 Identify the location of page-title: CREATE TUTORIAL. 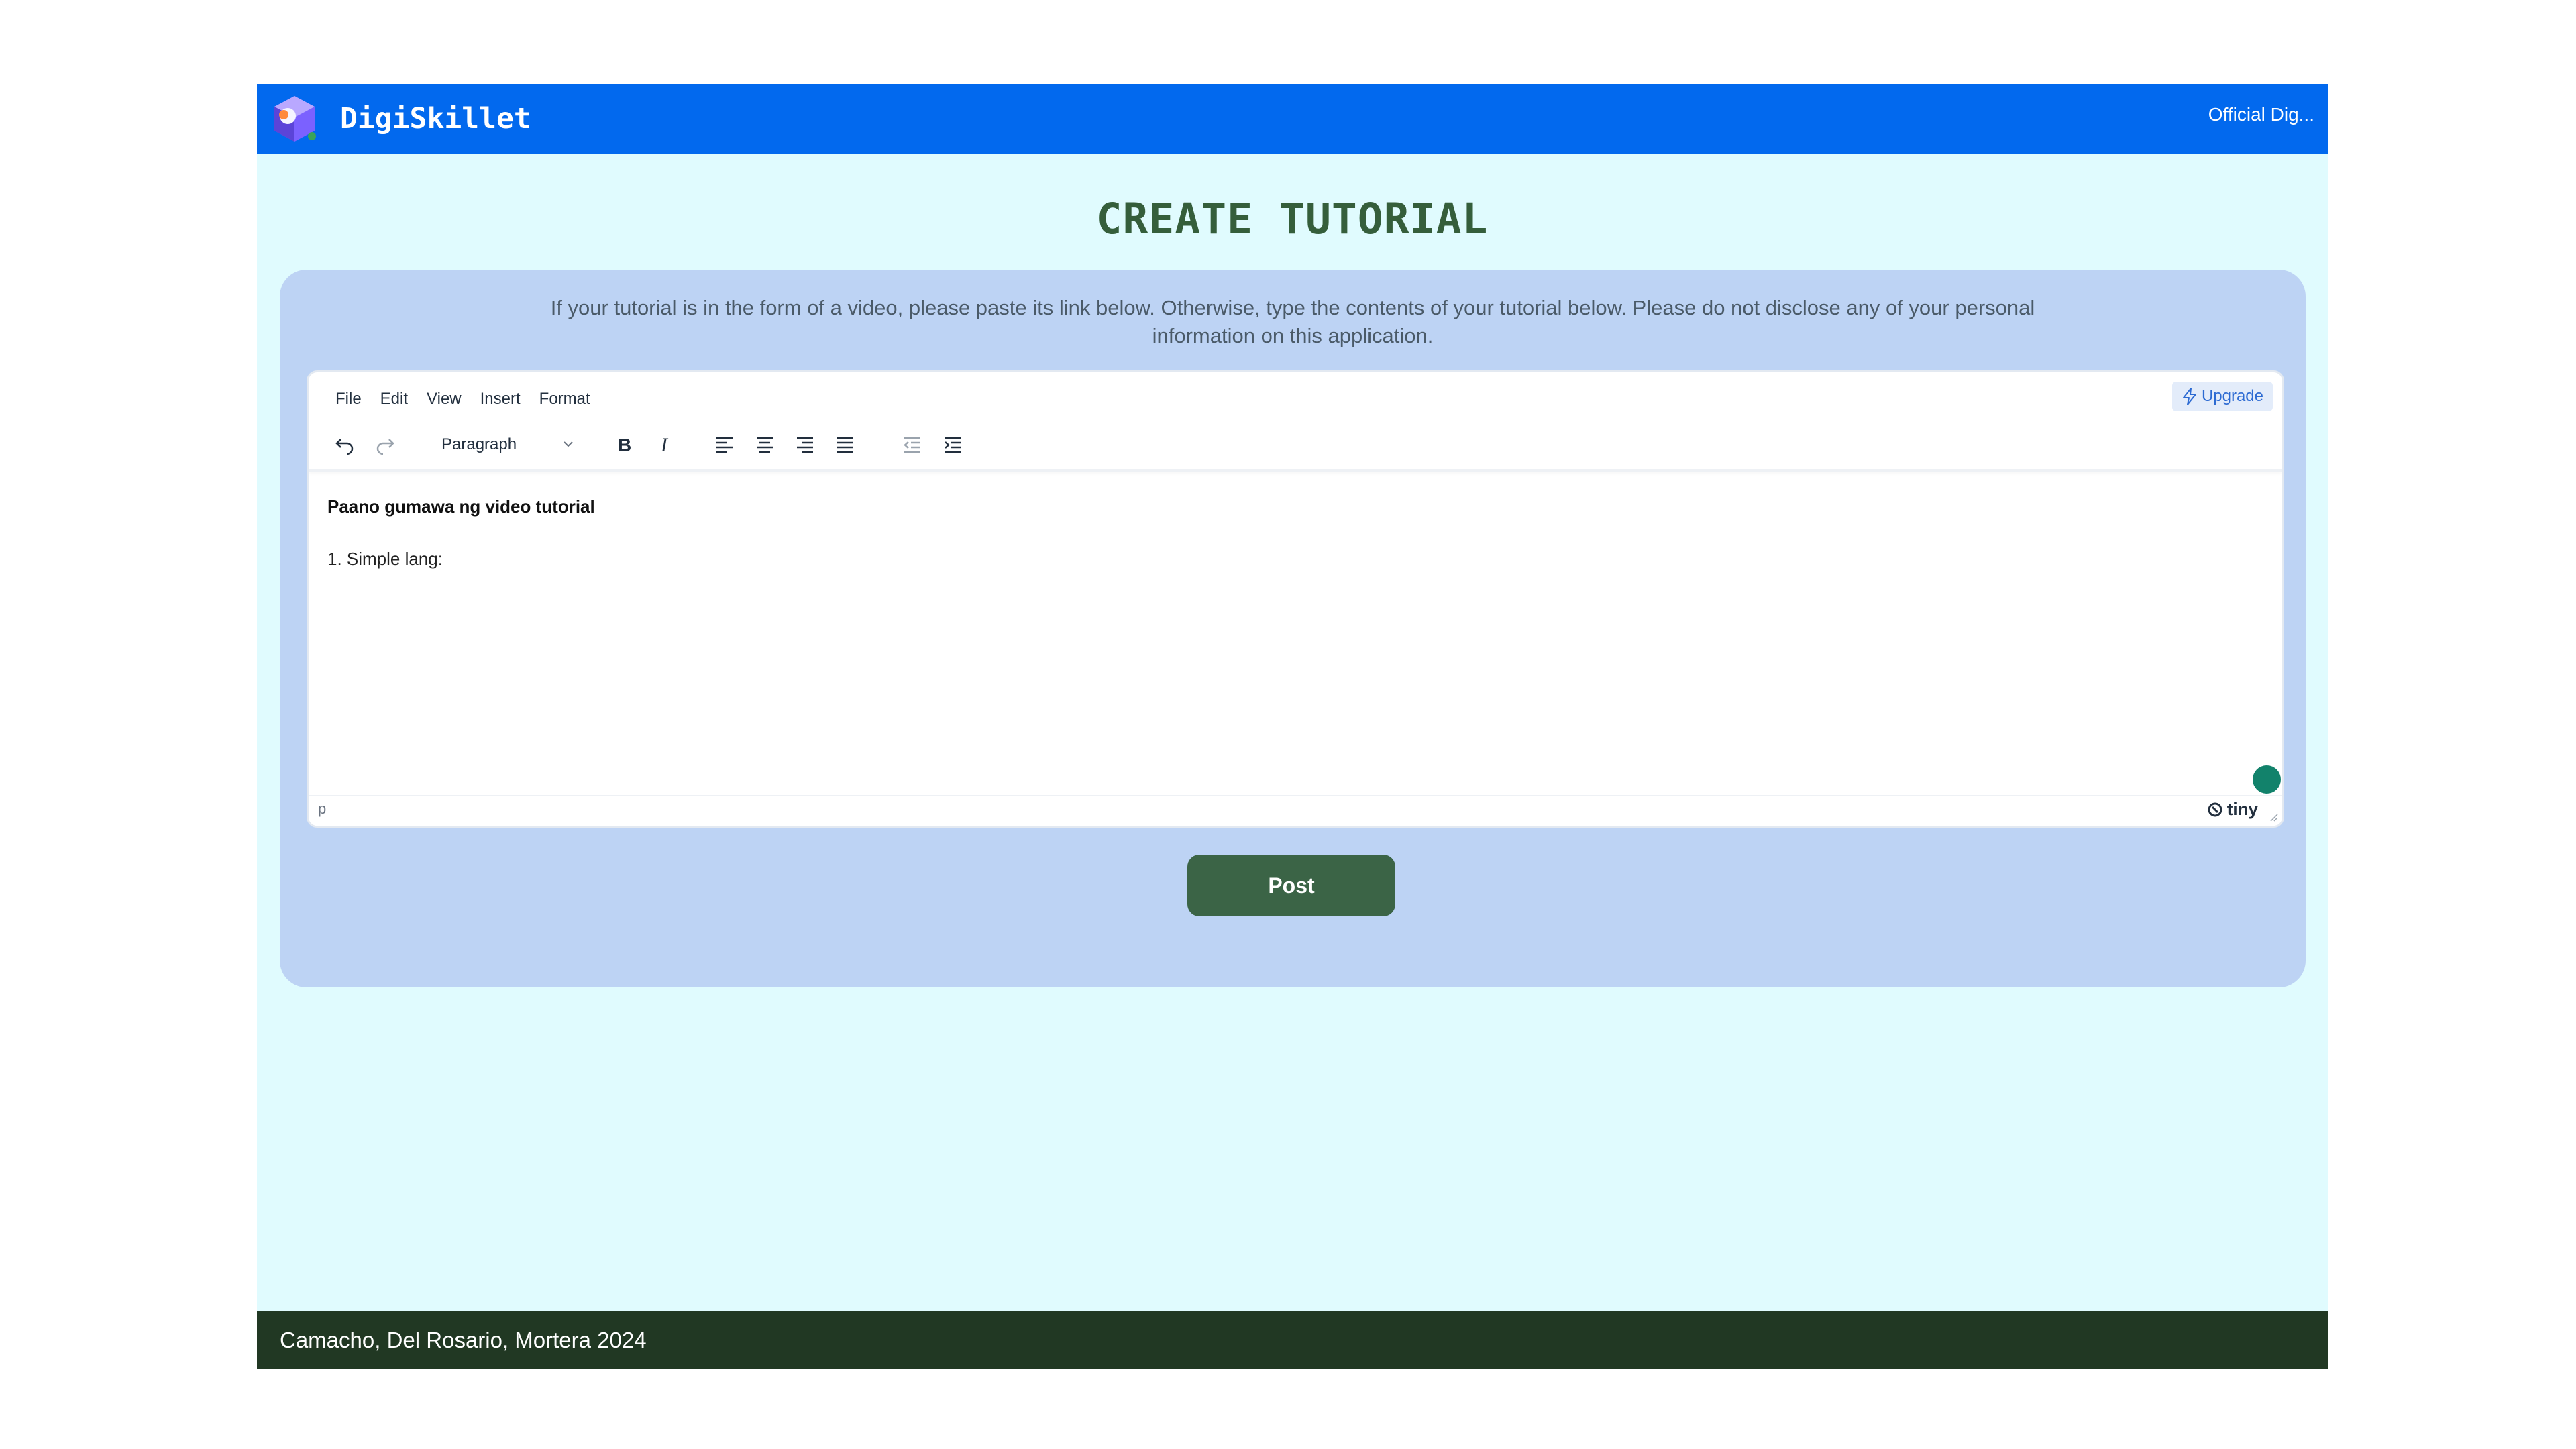
(1292, 219).